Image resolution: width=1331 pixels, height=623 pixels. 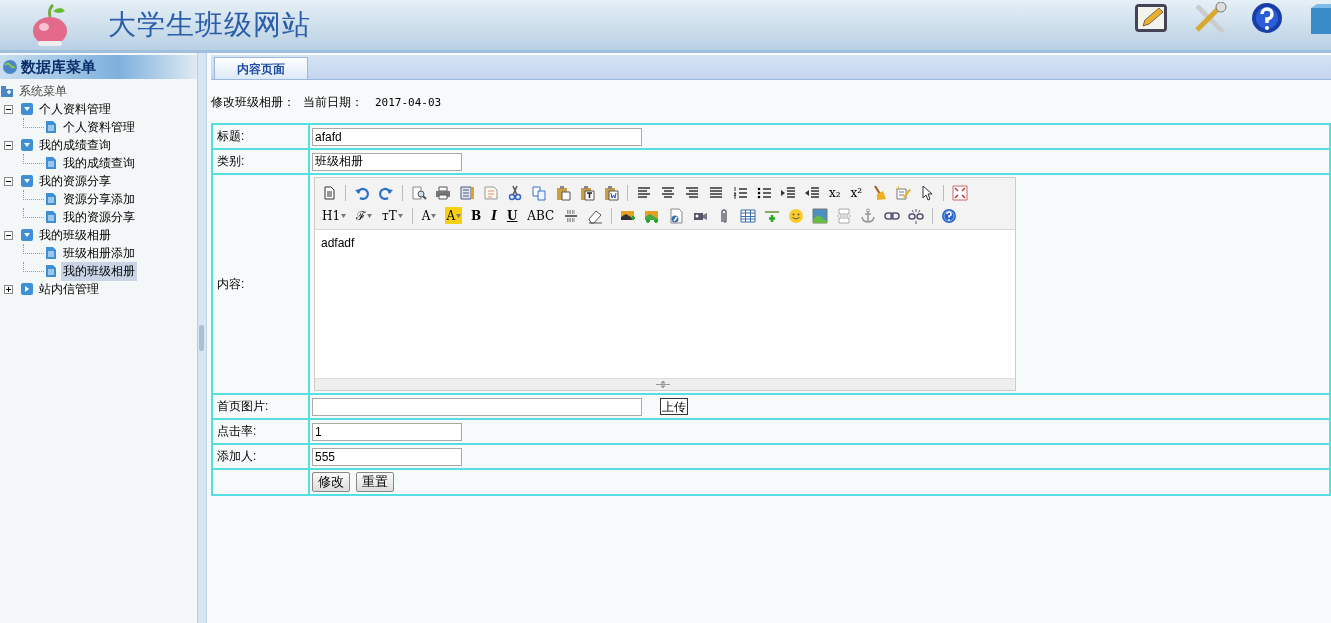 What do you see at coordinates (237, 431) in the screenshot?
I see `field-label: 点击率:` at bounding box center [237, 431].